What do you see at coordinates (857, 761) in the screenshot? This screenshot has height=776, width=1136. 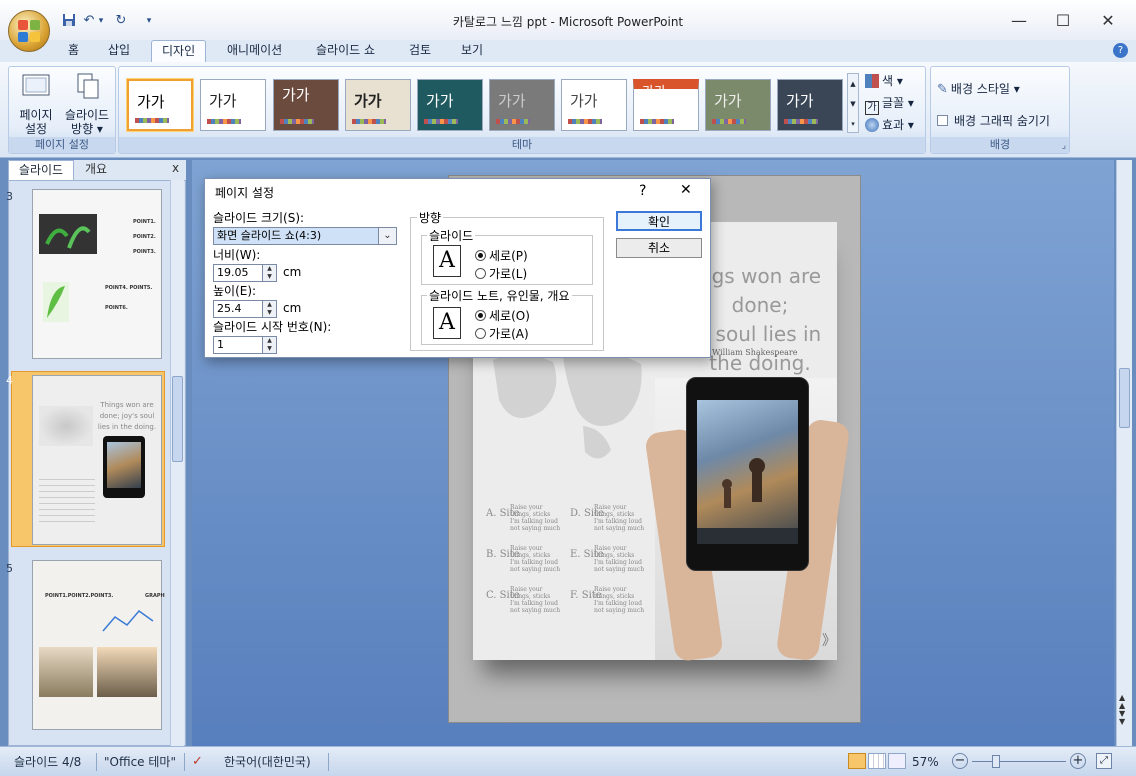 I see `normal-view-icon` at bounding box center [857, 761].